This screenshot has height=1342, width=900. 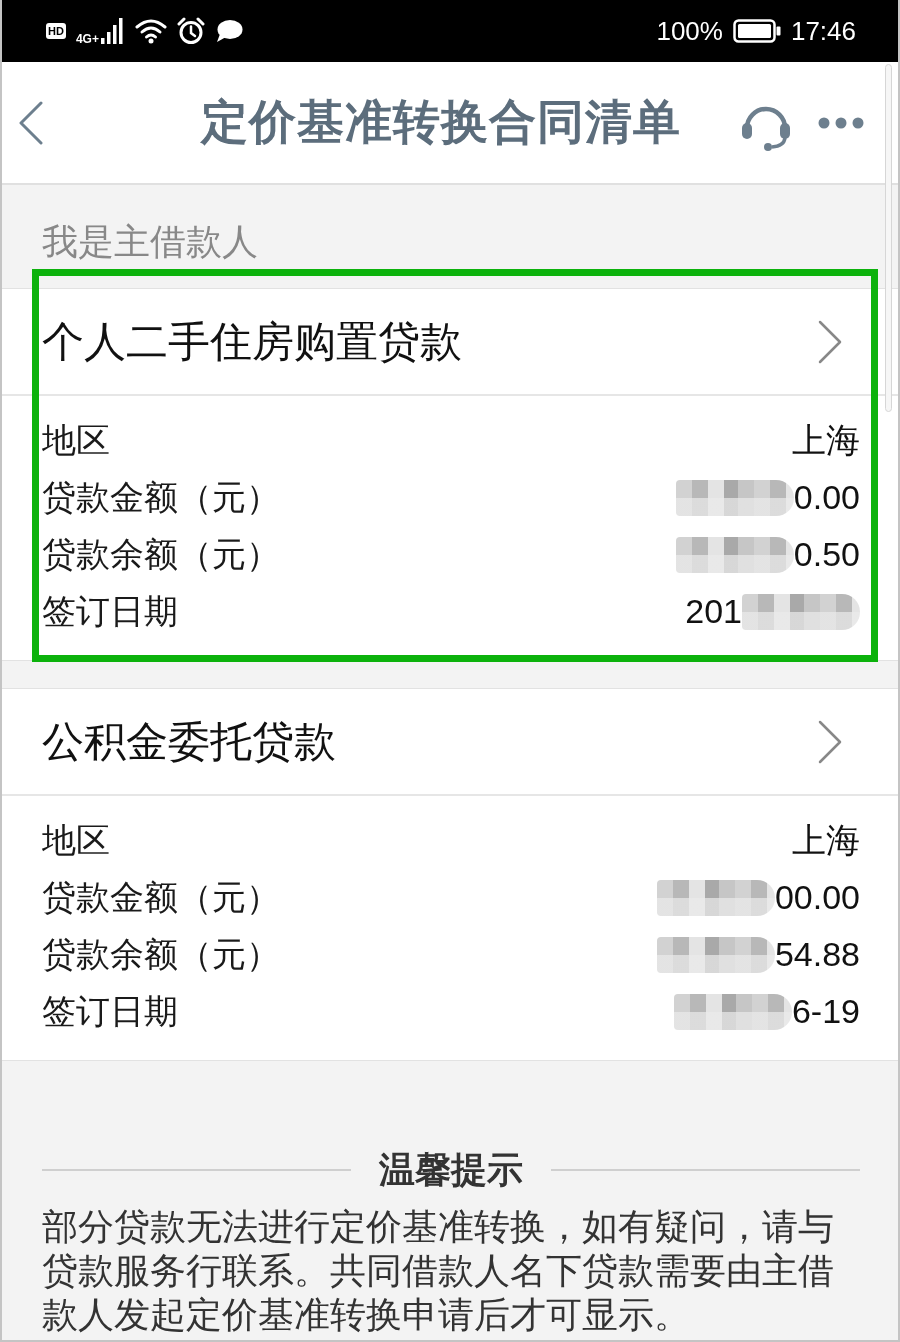 I want to click on loan-list-item: 公积金委托贷款, so click(x=450, y=742).